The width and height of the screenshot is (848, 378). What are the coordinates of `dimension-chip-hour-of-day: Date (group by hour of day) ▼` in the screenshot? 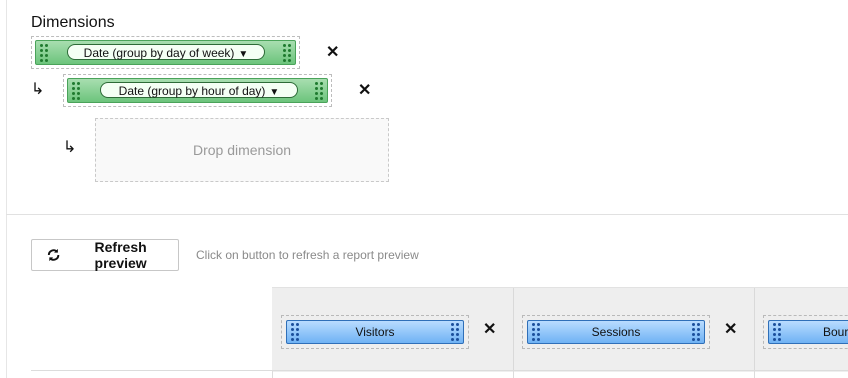 It's located at (197, 90).